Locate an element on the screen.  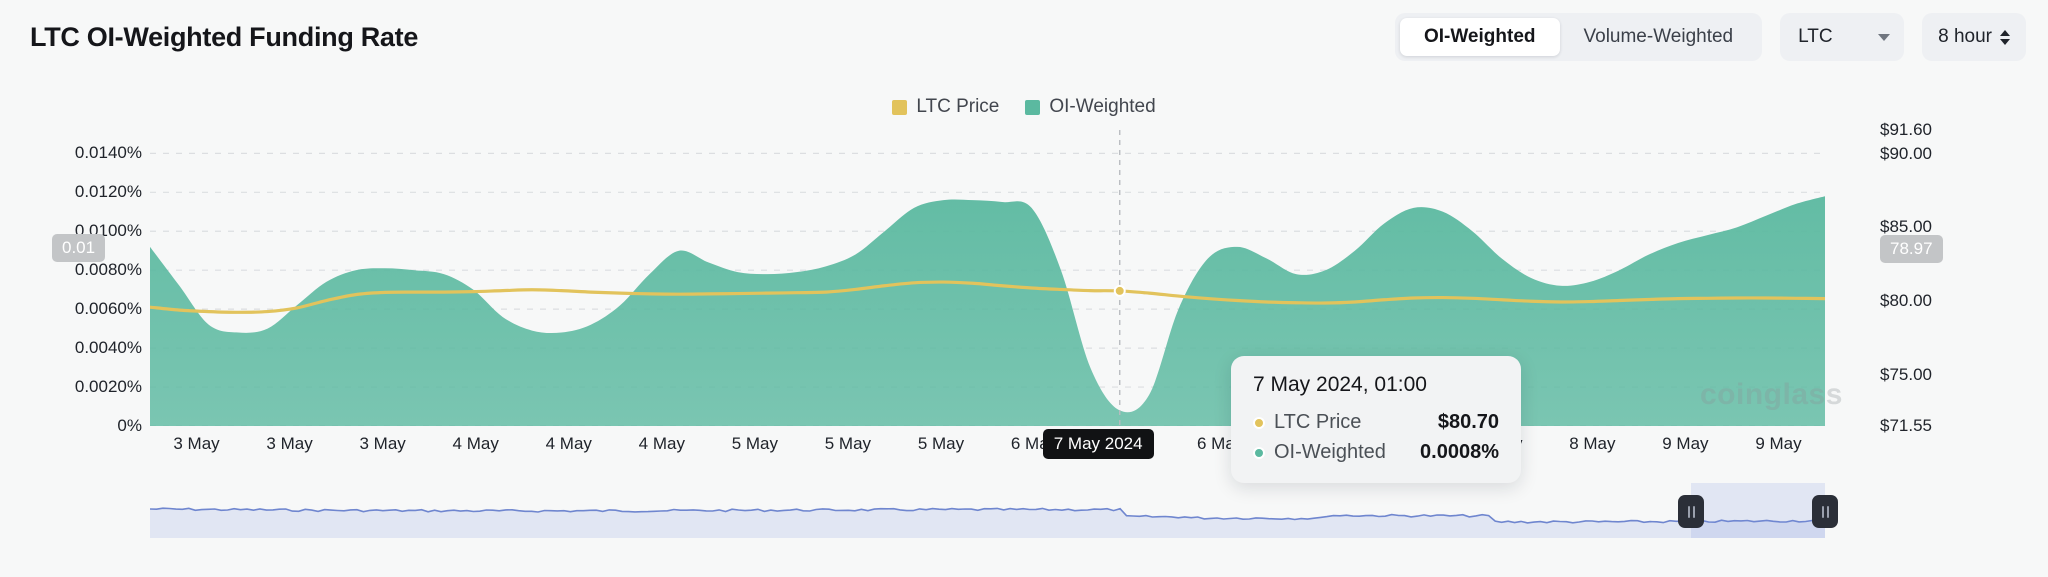
tooltip-row-ltc-price: LTC Price $80.70 is located at coordinates (1376, 422).